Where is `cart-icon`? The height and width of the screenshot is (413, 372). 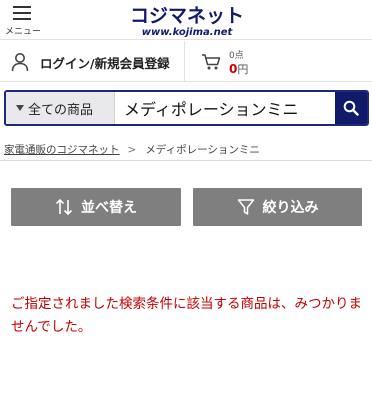 cart-icon is located at coordinates (211, 62).